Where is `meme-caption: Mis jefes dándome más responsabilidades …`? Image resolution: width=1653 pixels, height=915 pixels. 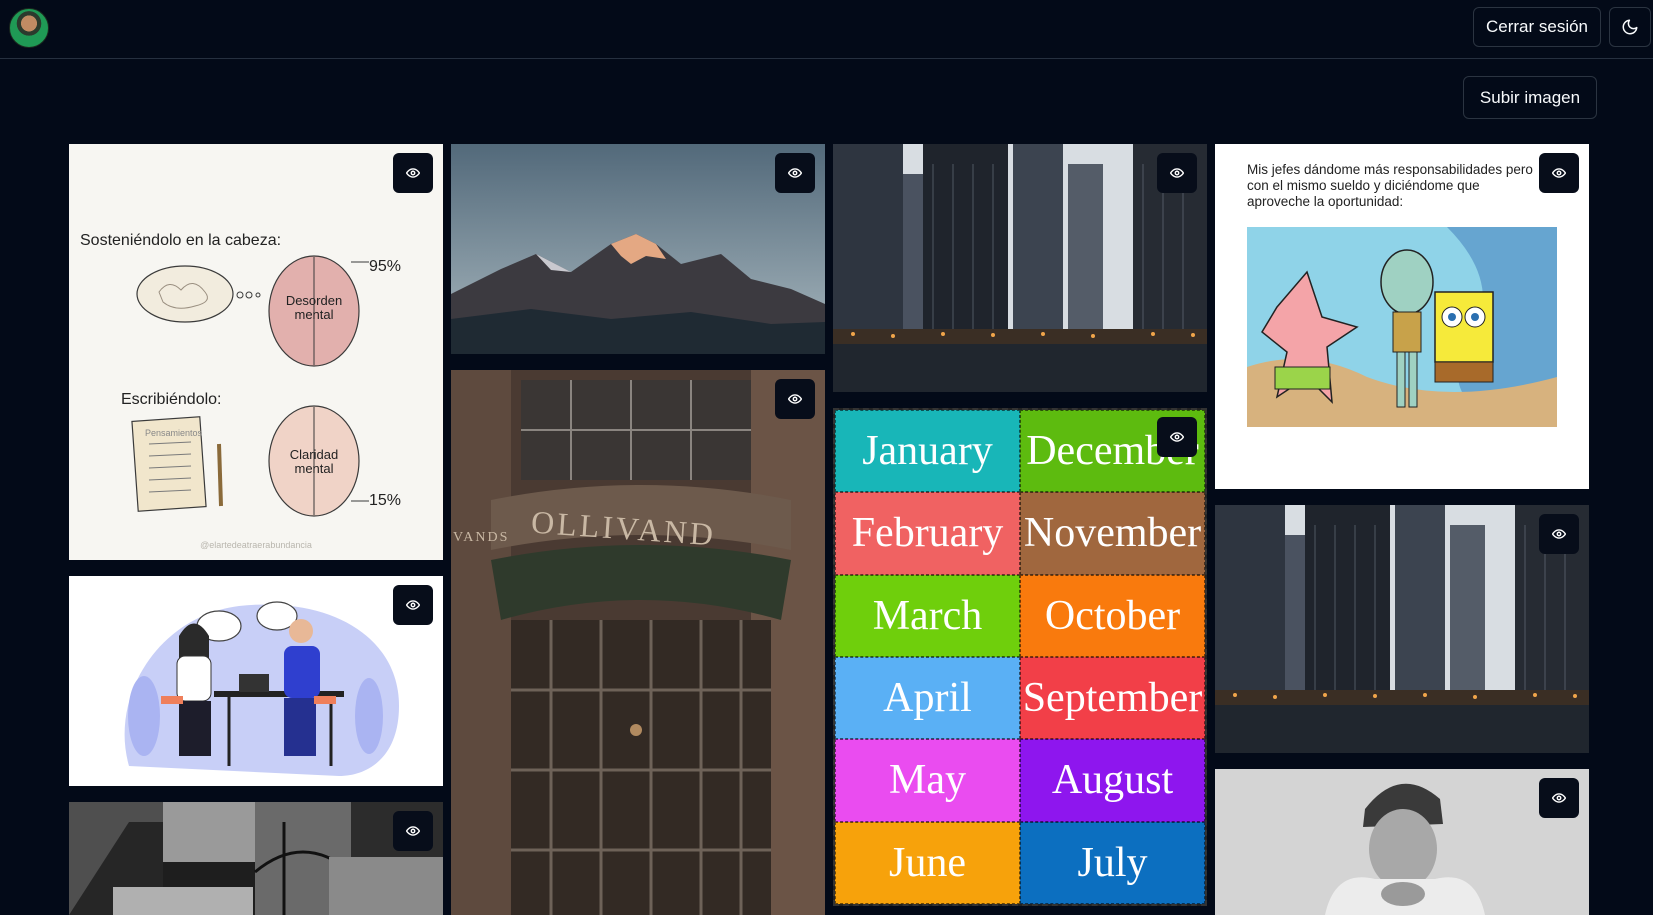 meme-caption: Mis jefes dándome más responsabilidades … is located at coordinates (1390, 185).